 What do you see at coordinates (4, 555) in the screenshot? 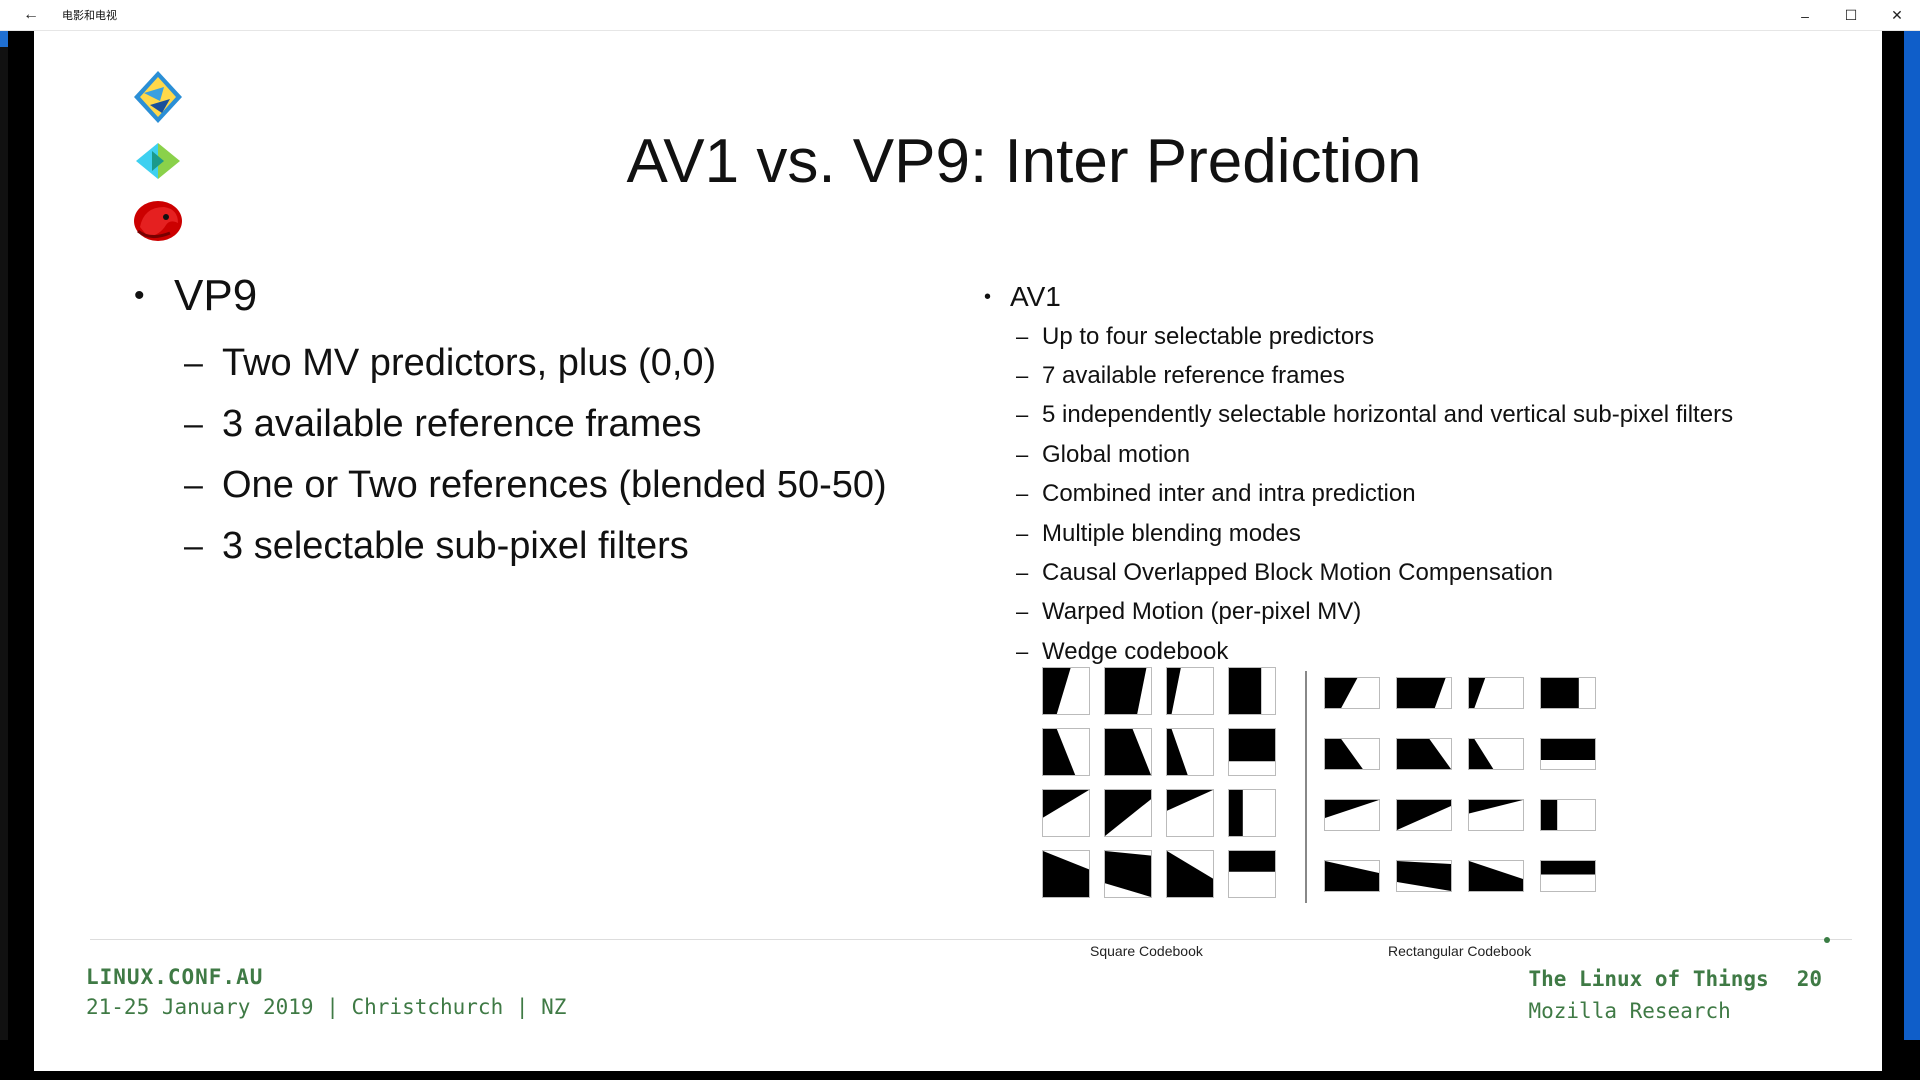
I see `left-window-edge` at bounding box center [4, 555].